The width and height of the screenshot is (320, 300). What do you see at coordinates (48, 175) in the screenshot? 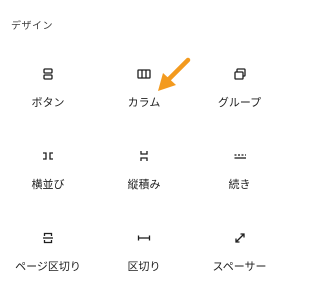
I see `block-item-row: 横並び` at bounding box center [48, 175].